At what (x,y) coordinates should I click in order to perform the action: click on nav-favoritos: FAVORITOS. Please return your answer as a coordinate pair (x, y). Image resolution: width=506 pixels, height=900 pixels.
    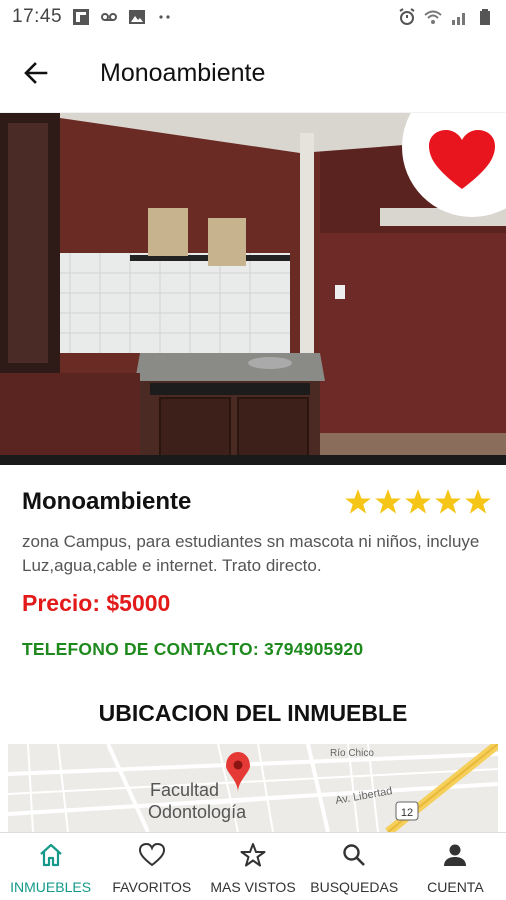
    Looking at the image, I should click on (151, 866).